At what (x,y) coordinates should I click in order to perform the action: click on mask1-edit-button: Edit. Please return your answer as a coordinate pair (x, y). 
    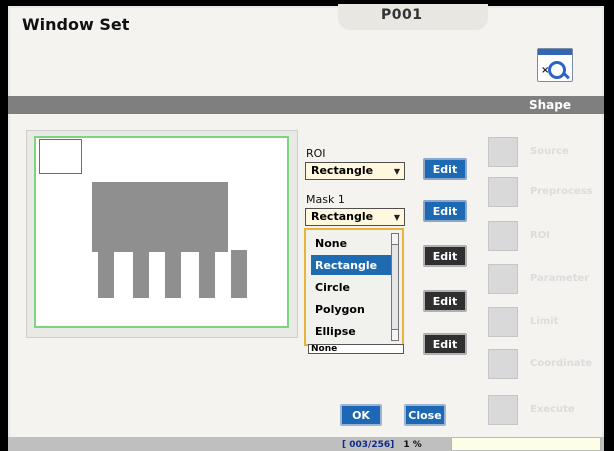
    Looking at the image, I should click on (445, 211).